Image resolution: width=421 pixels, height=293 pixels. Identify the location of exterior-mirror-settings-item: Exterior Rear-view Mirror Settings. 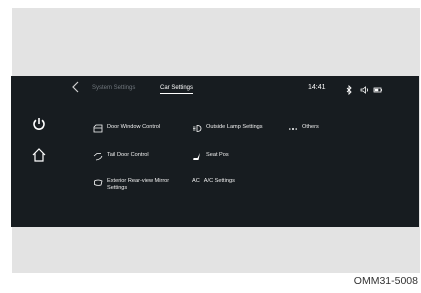
(131, 185).